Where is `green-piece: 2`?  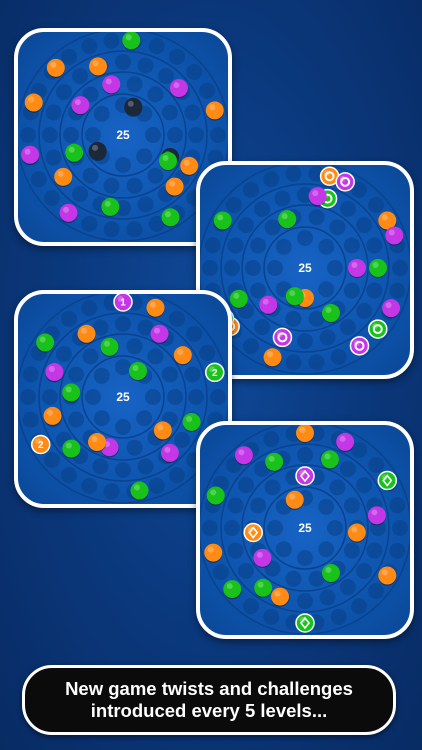 green-piece: 2 is located at coordinates (215, 372).